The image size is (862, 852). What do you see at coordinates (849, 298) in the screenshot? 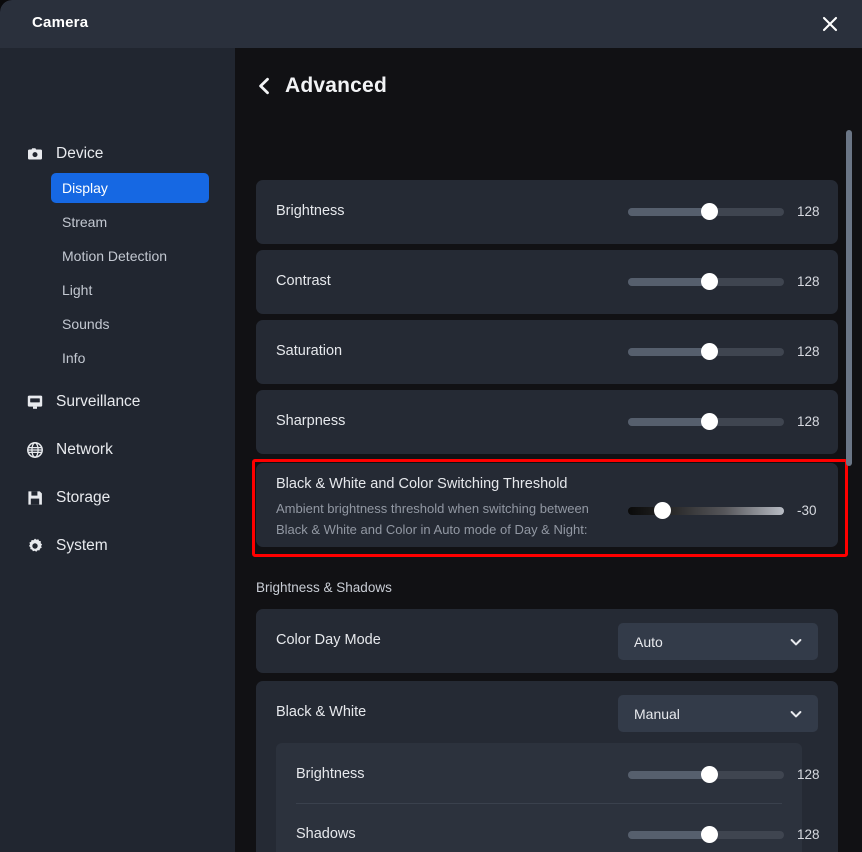
I see `vertical-scrollbar-thumb` at bounding box center [849, 298].